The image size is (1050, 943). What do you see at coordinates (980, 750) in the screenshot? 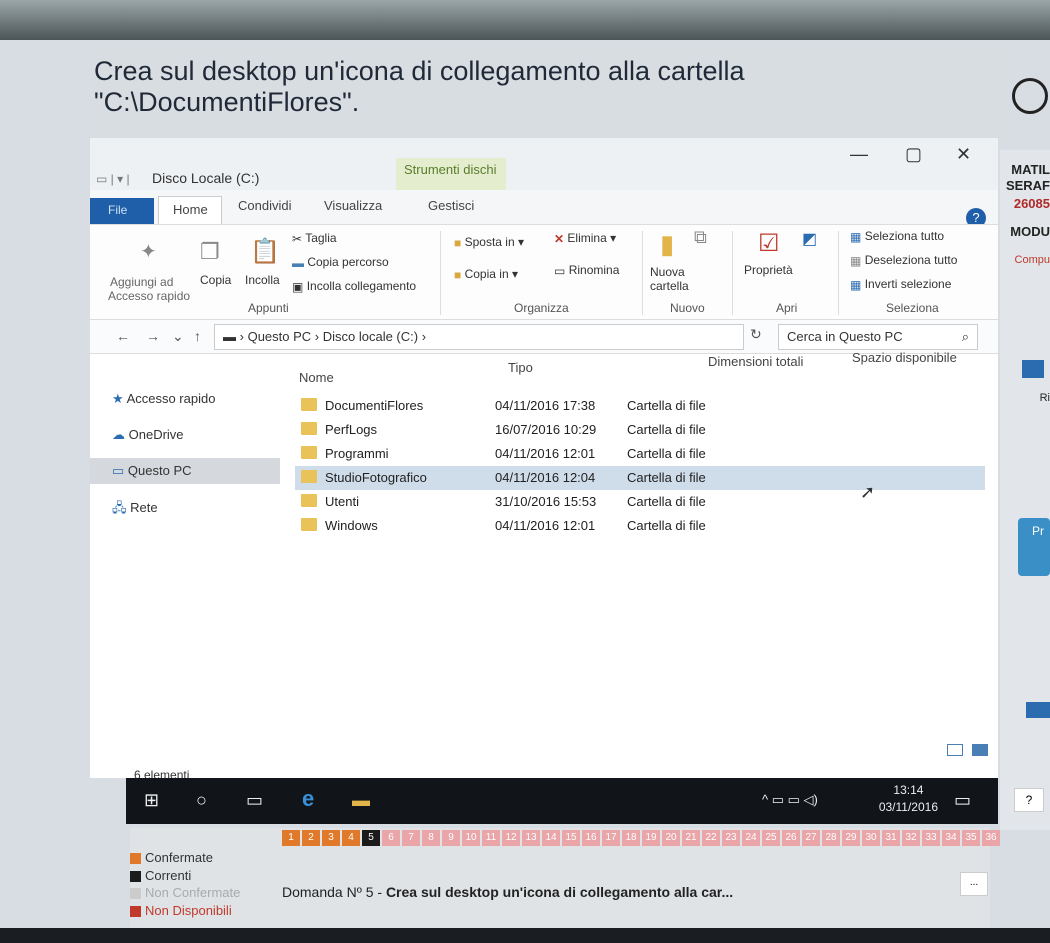
I see `large-icons-view-icon` at bounding box center [980, 750].